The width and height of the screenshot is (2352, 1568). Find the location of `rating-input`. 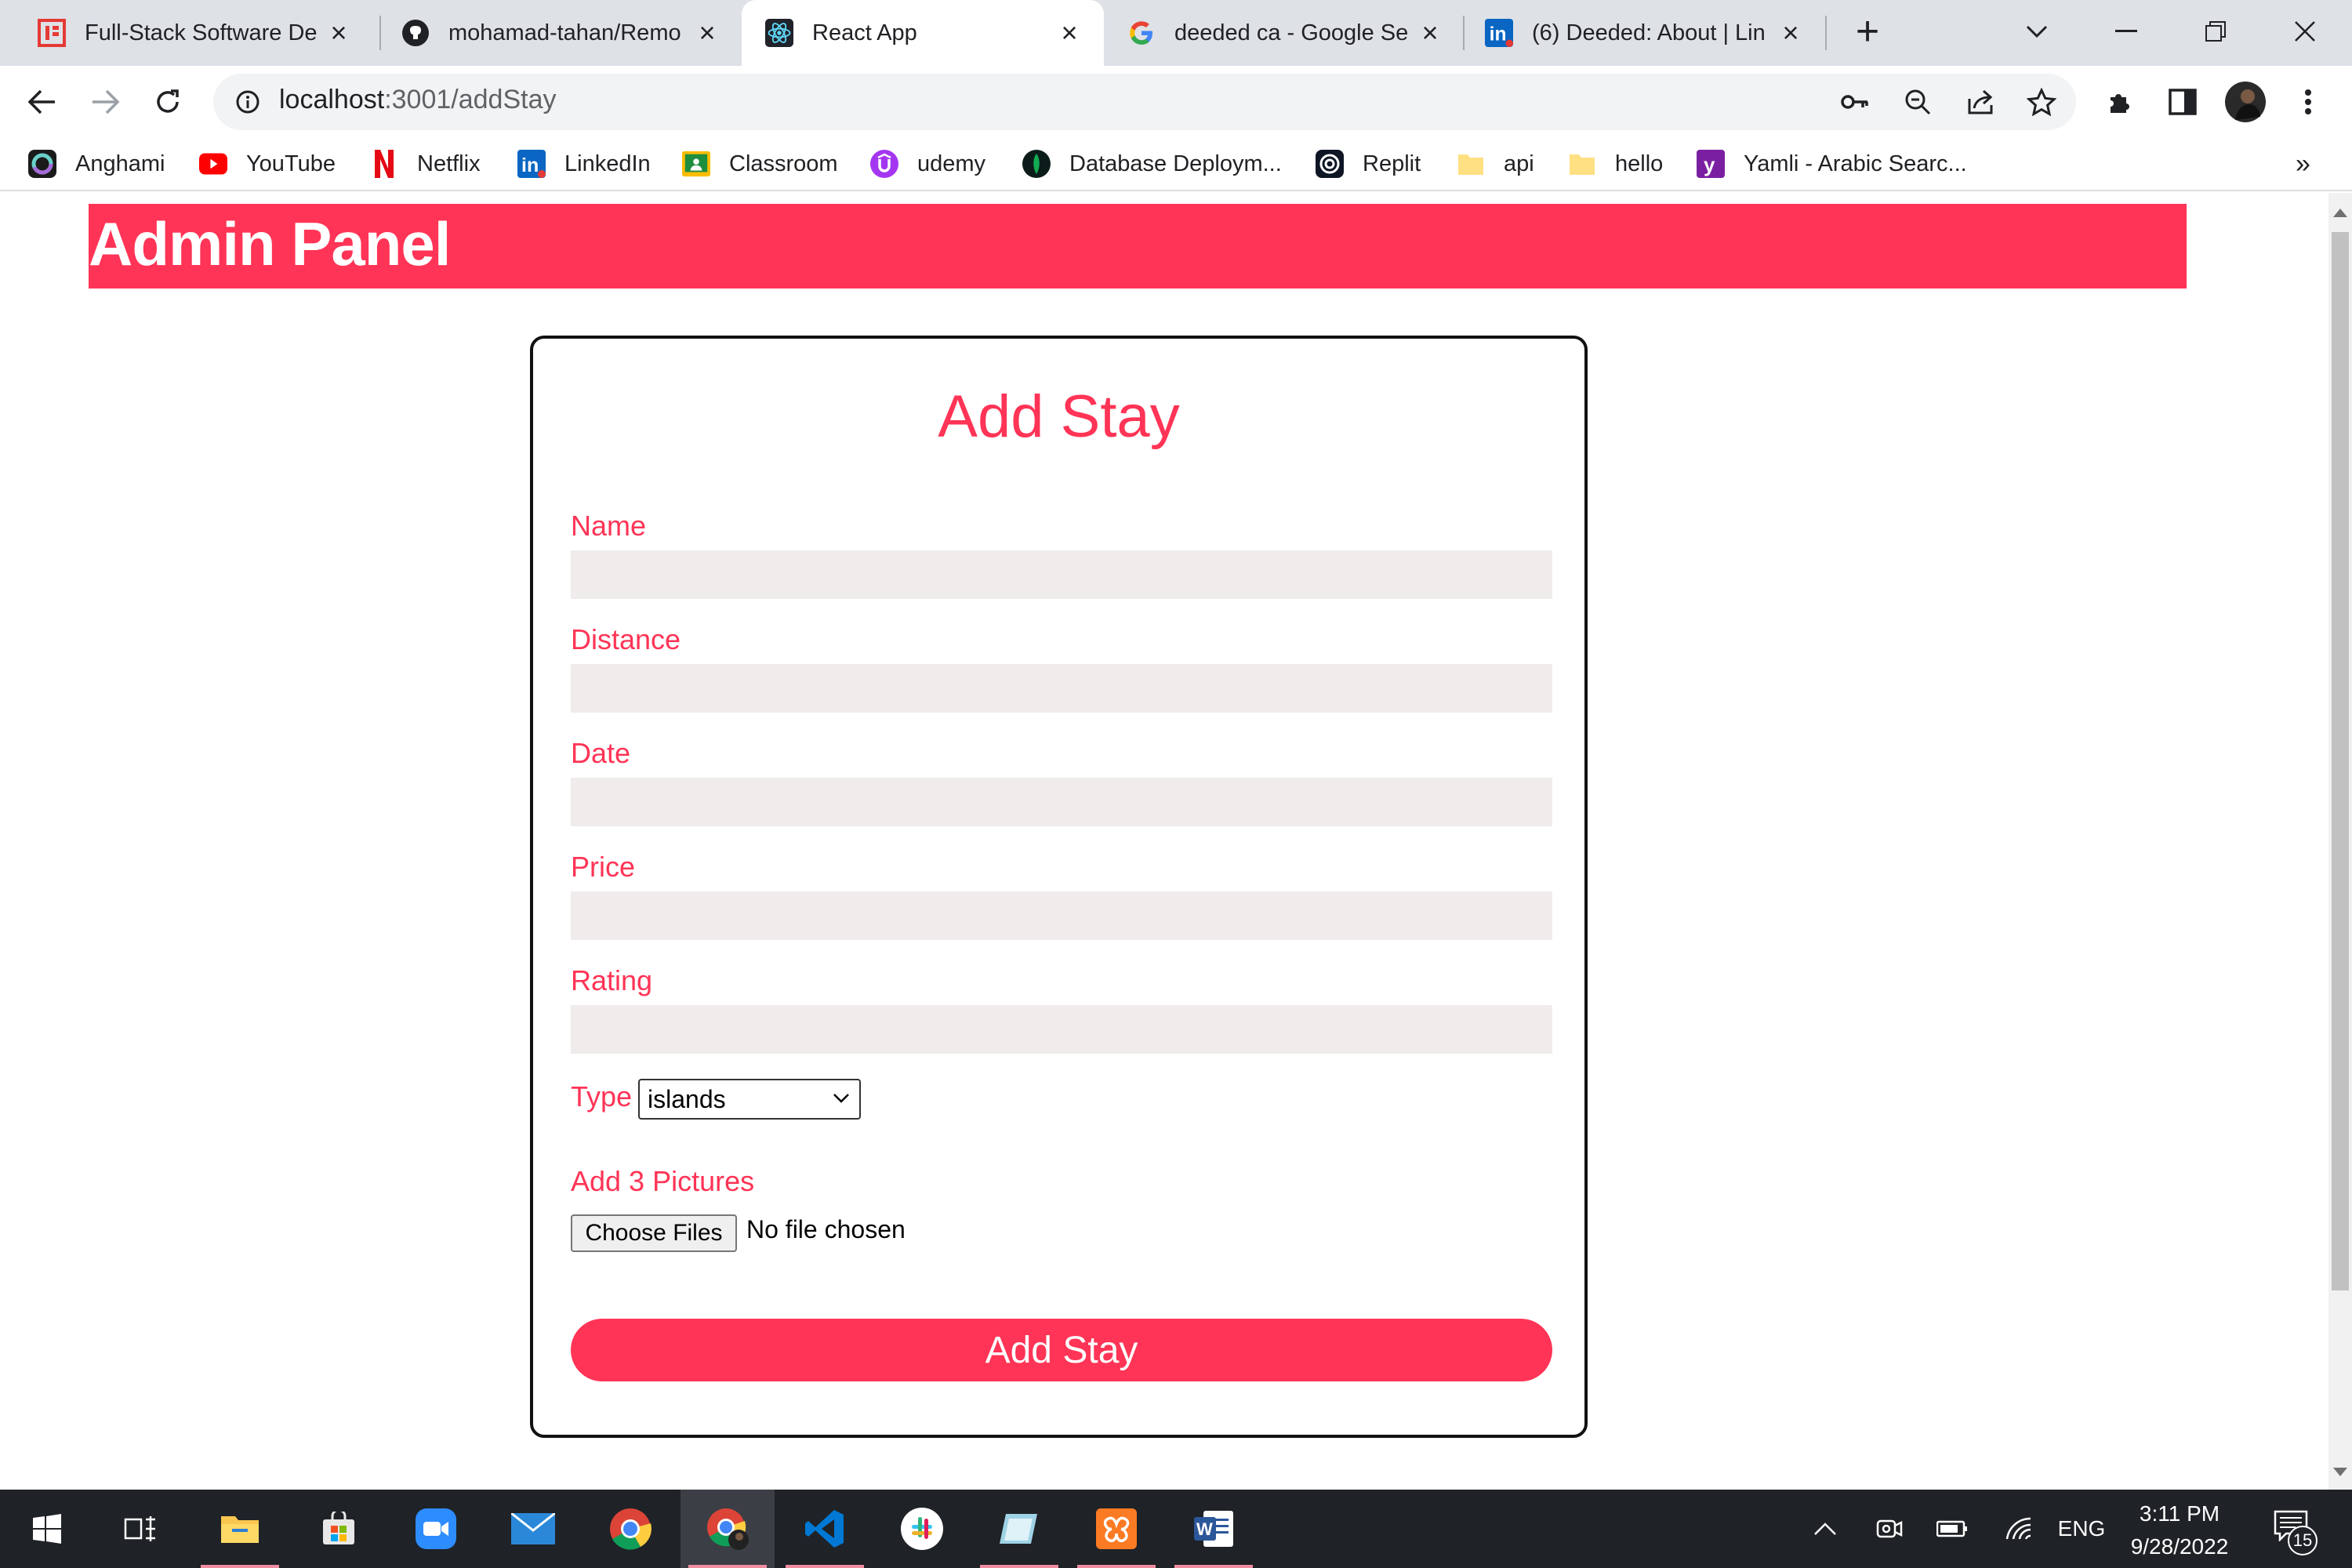

rating-input is located at coordinates (1061, 1029).